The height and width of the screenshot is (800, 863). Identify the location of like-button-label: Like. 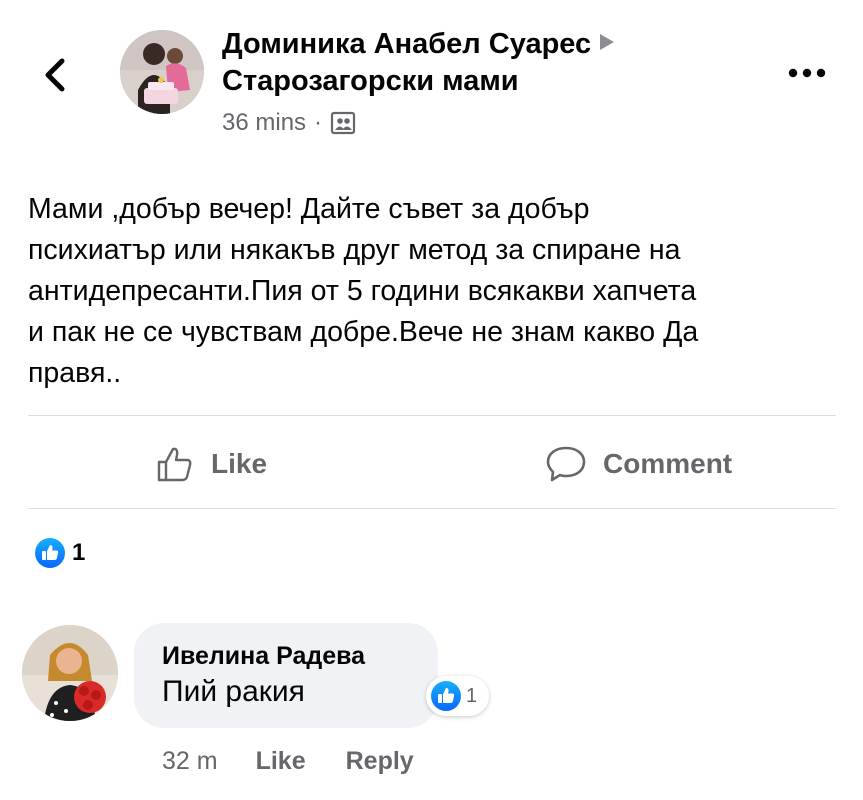
(239, 463).